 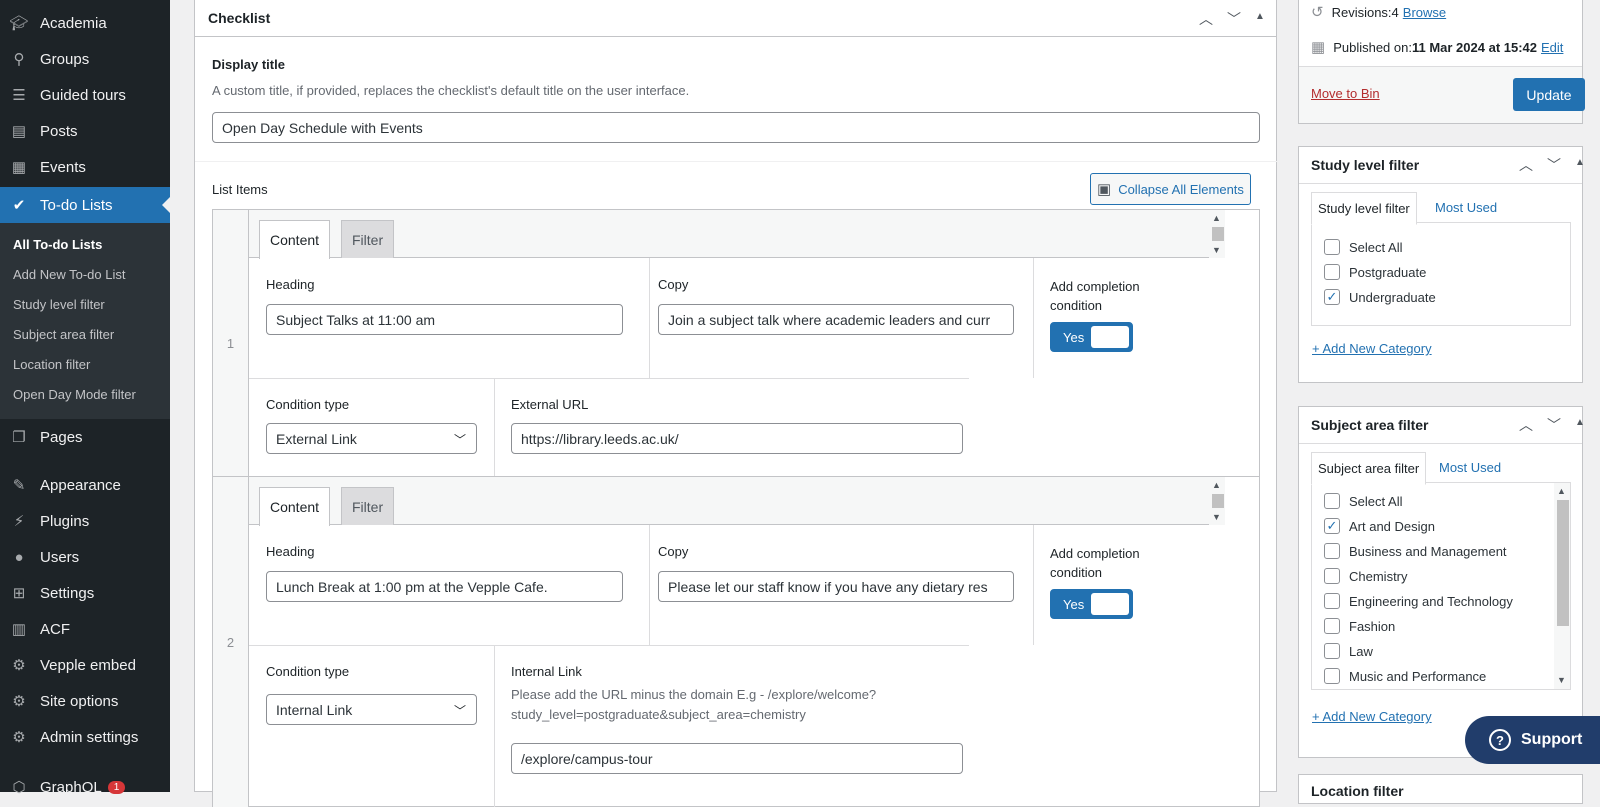 I want to click on sidebar-item-vepple-embed: ⚙ Vepple embed, so click(x=85, y=665).